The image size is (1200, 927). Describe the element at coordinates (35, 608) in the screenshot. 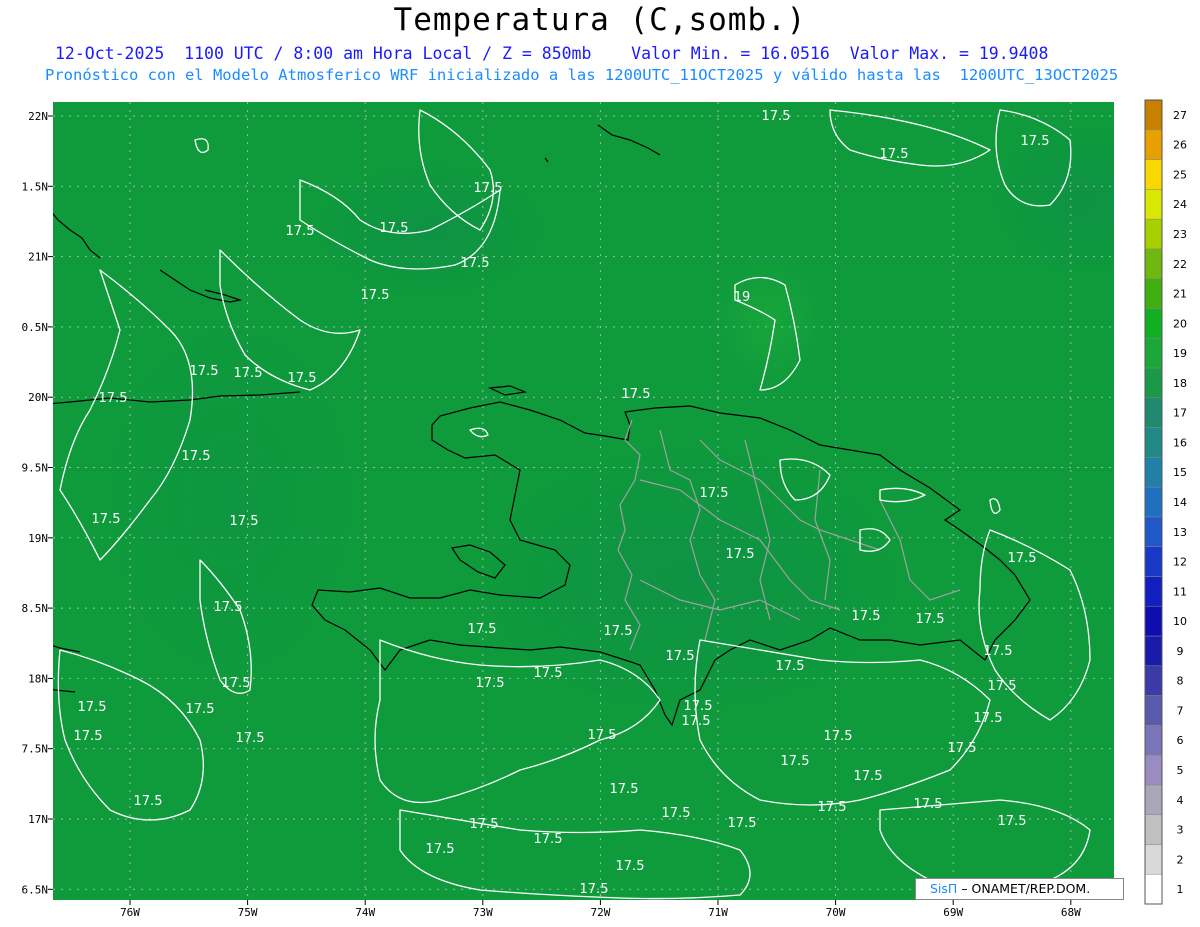

I see `lat-tick-label: 8.5N` at that location.